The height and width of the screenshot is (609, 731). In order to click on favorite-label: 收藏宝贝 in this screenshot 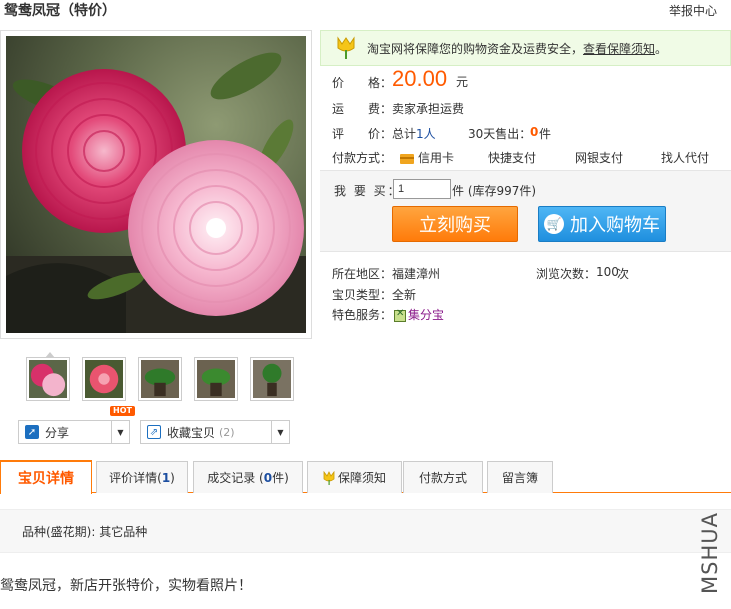, I will do `click(191, 432)`.